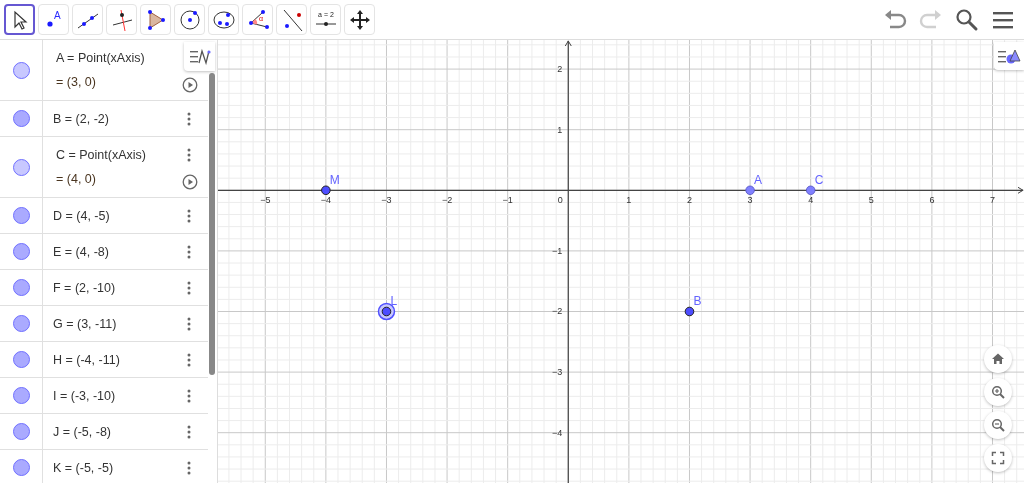  I want to click on y-tick-label: −3, so click(557, 372).